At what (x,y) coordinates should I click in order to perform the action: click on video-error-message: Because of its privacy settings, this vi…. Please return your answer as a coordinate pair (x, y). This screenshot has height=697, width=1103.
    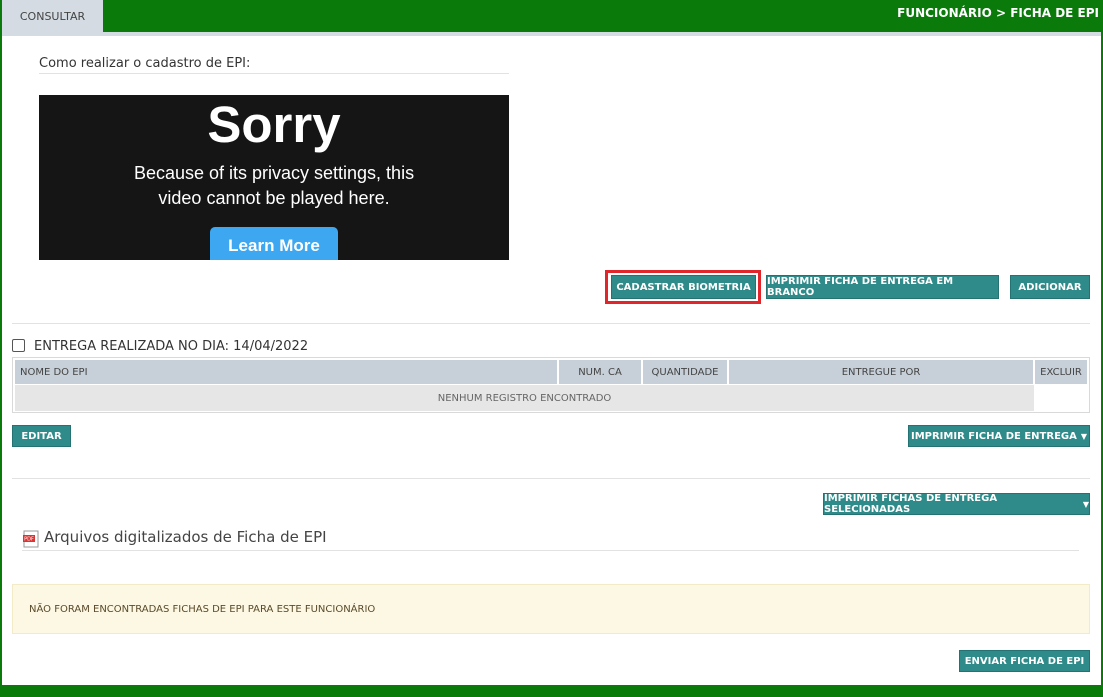
    Looking at the image, I should click on (274, 186).